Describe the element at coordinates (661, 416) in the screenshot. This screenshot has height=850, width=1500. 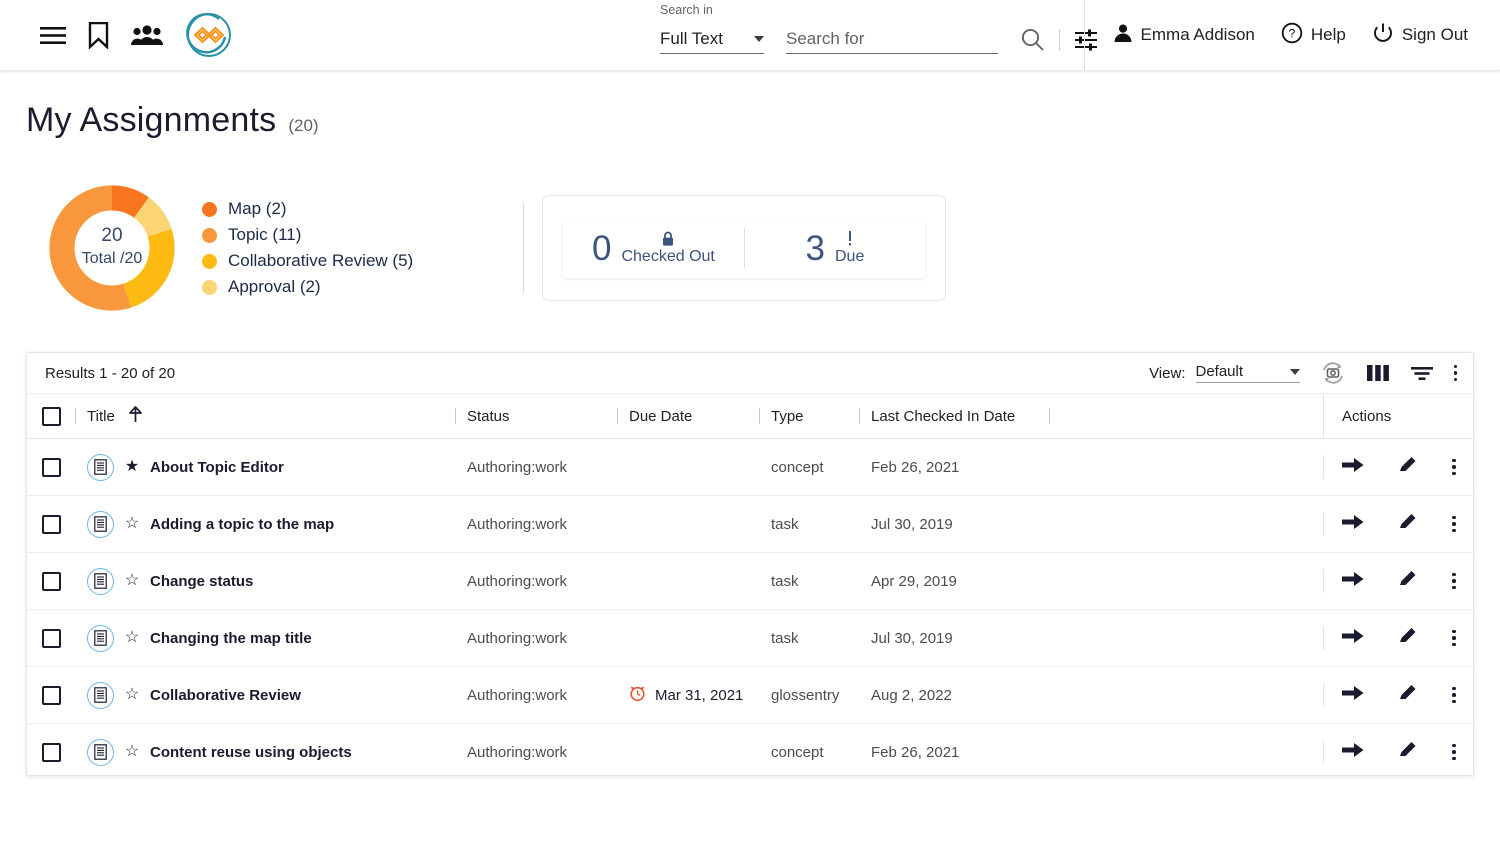
I see `column-label: Due Date` at that location.